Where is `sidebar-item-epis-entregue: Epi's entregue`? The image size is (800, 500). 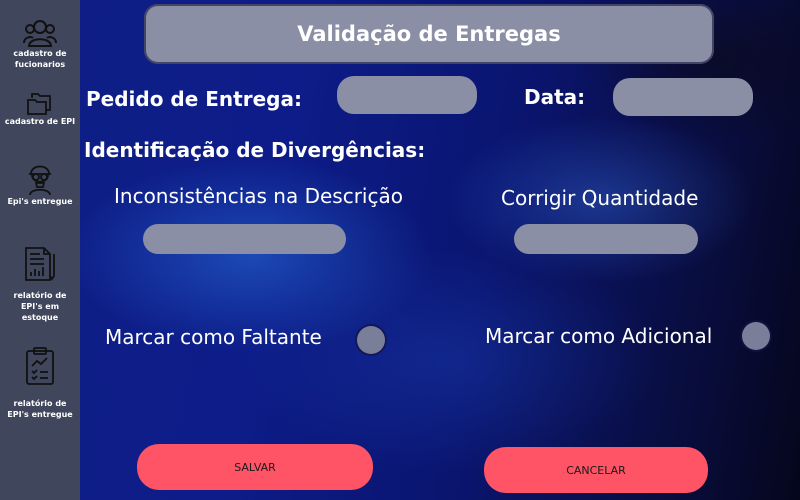 sidebar-item-epis-entregue: Epi's entregue is located at coordinates (40, 183).